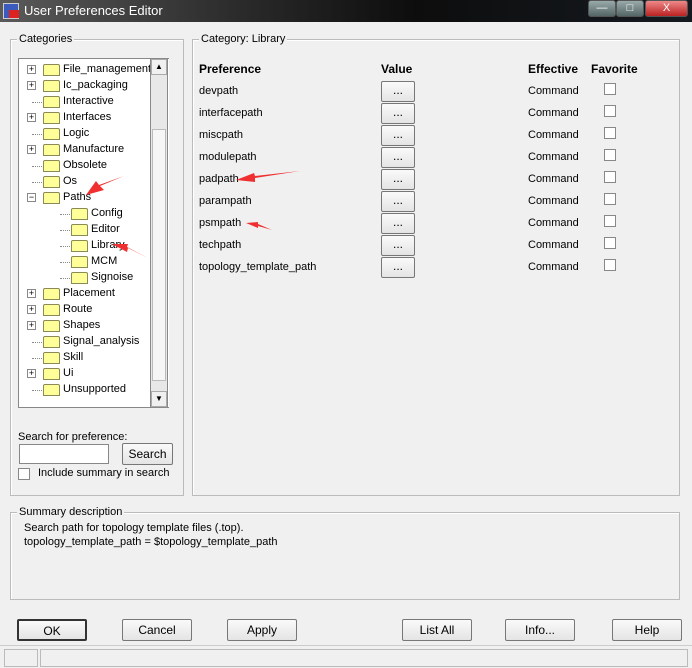 The image size is (692, 668). What do you see at coordinates (193, 214) in the screenshot?
I see `annotation-arrows` at bounding box center [193, 214].